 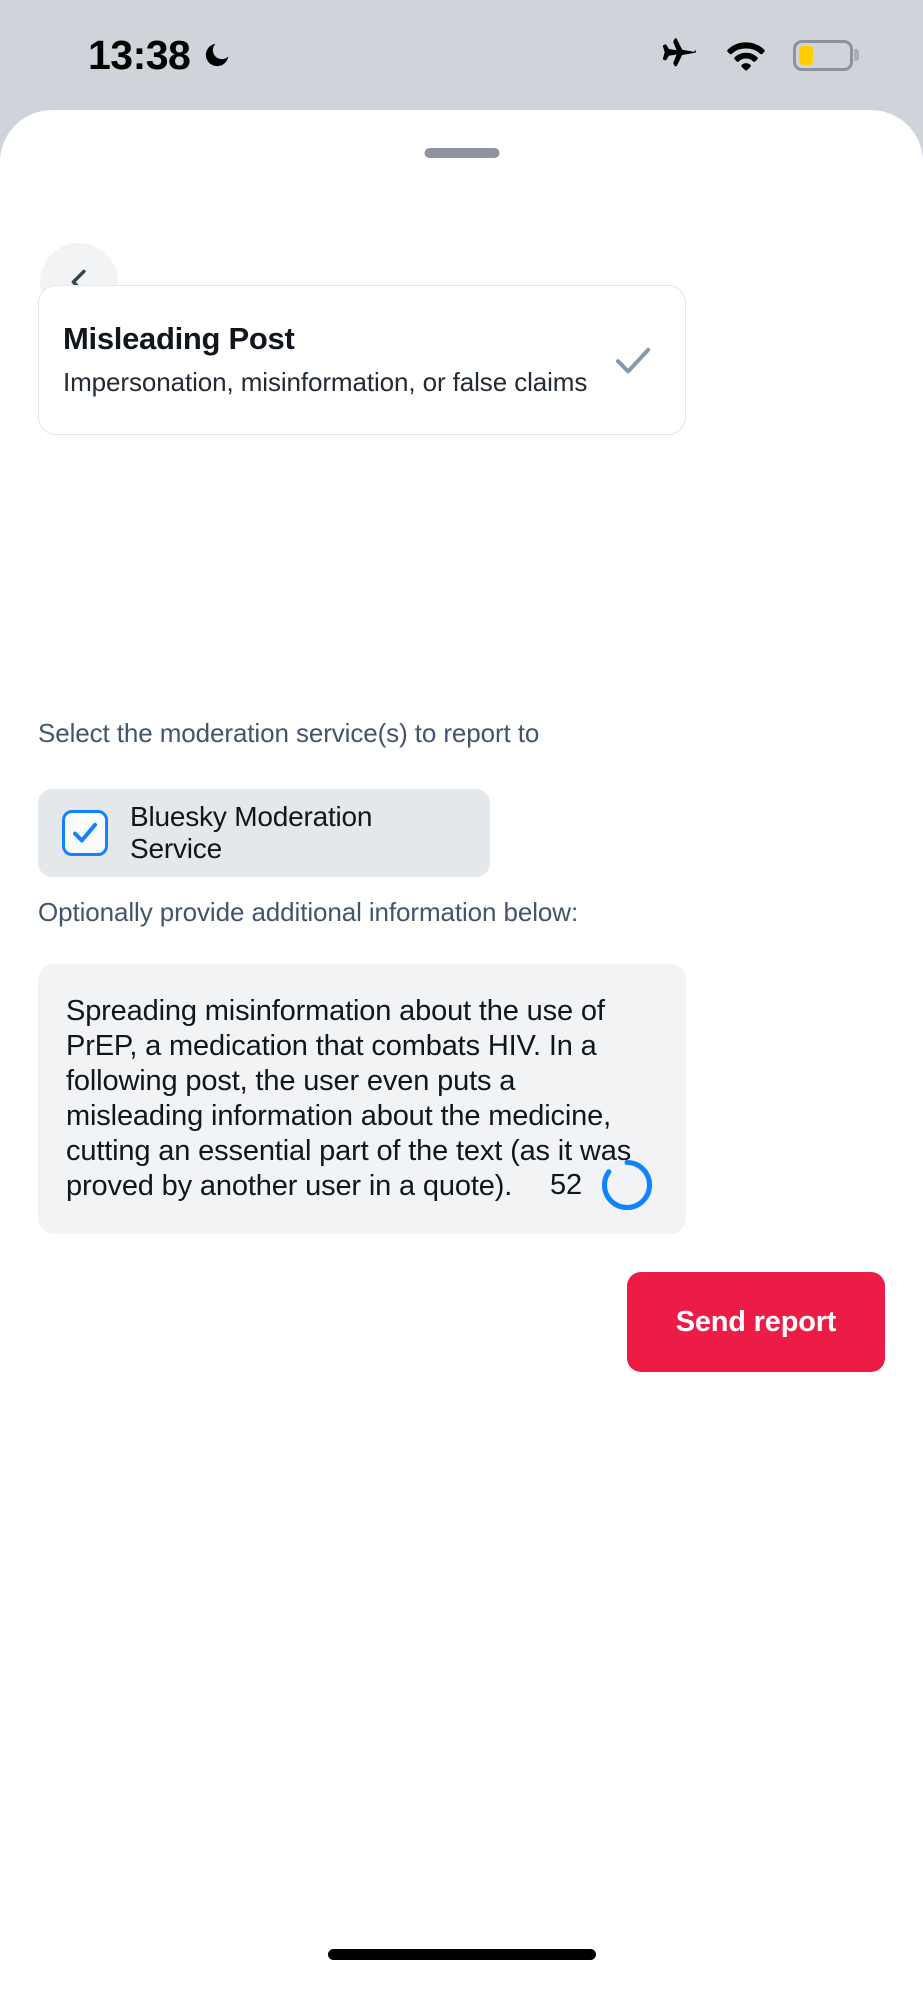 What do you see at coordinates (461, 1954) in the screenshot?
I see `home-indicator` at bounding box center [461, 1954].